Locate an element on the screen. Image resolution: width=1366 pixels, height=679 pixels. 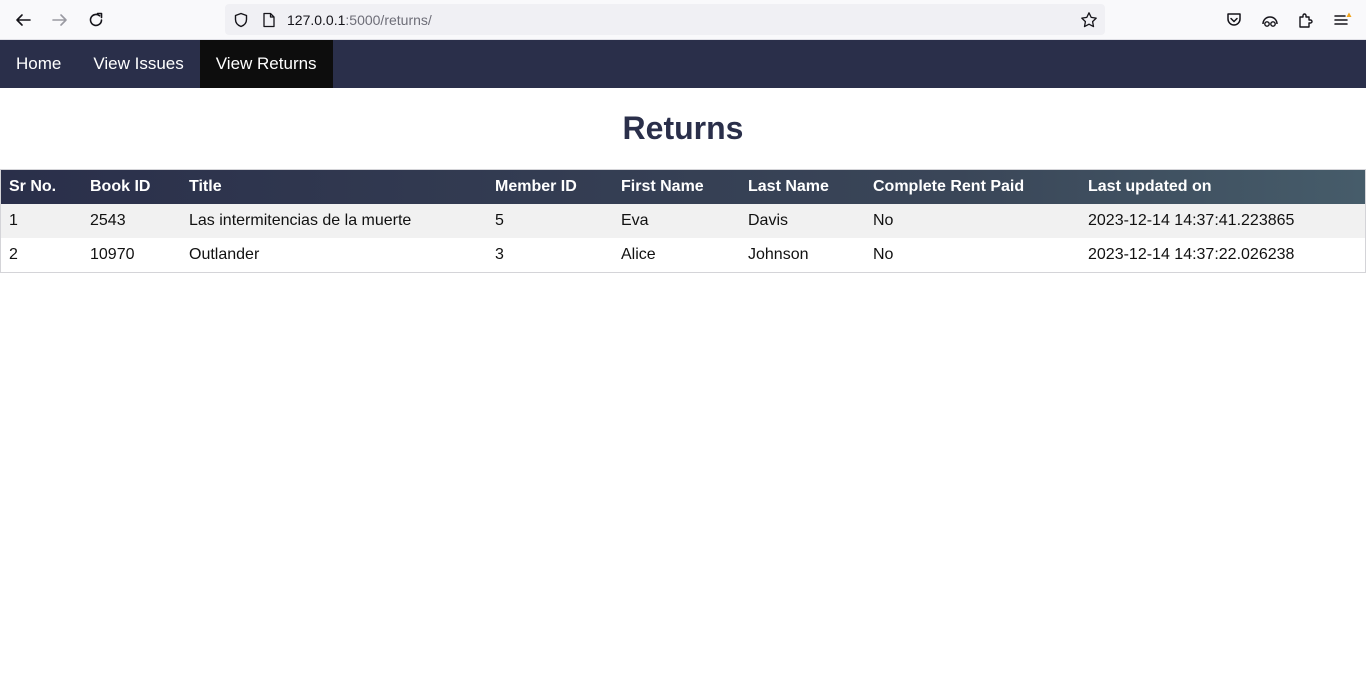
reload-button is located at coordinates (96, 20).